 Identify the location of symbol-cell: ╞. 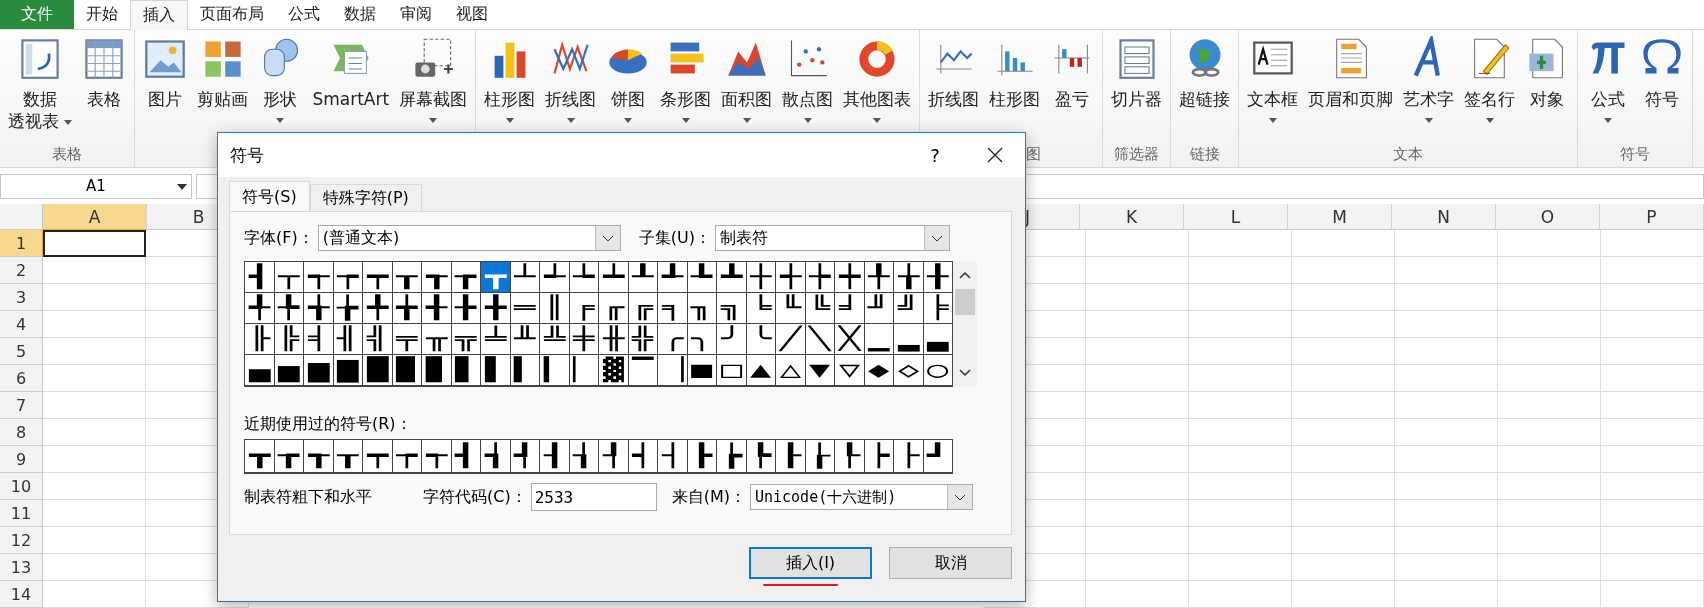
(938, 308).